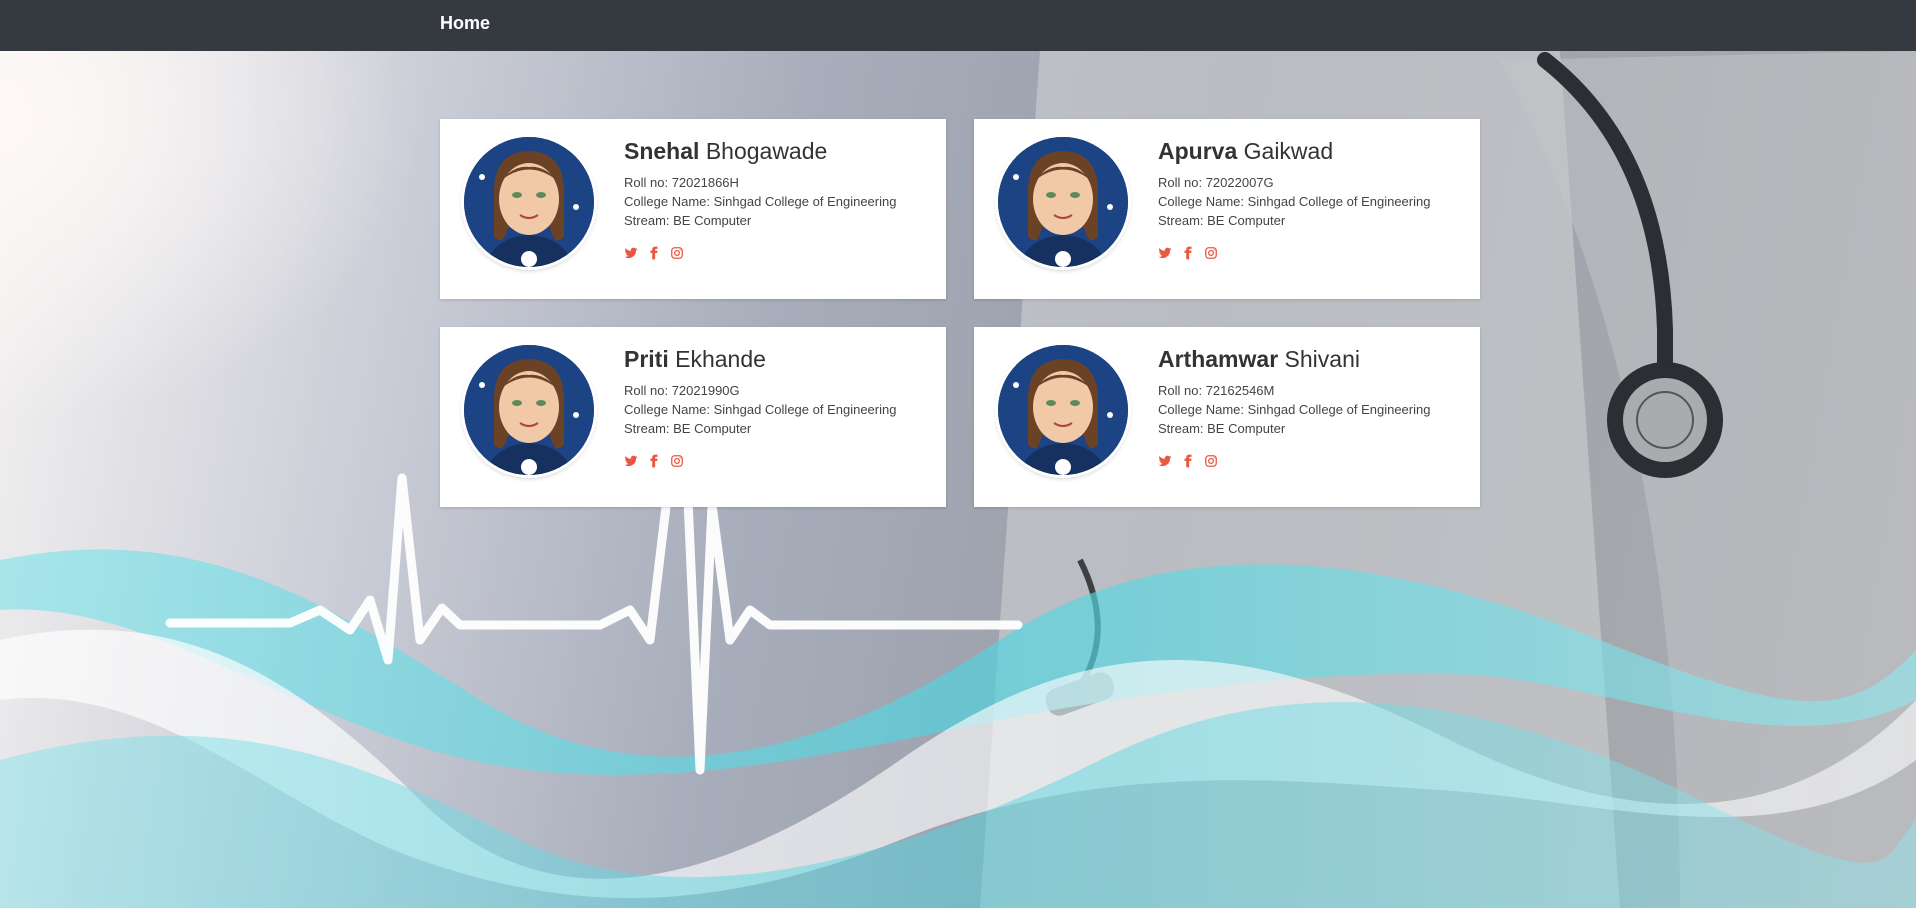  I want to click on roll-number: Roll no: 72162546M, so click(1216, 390).